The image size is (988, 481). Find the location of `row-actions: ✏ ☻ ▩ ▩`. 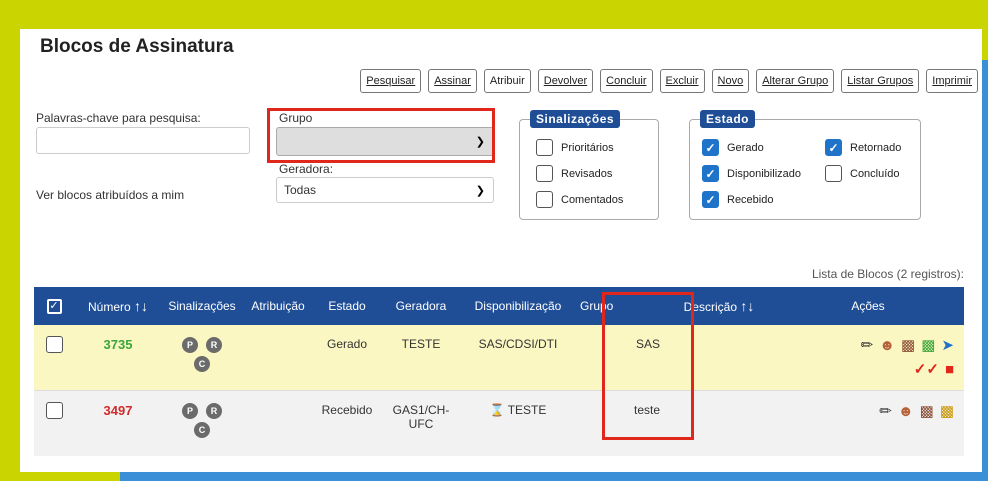

row-actions: ✏ ☻ ▩ ▩ is located at coordinates (899, 412).